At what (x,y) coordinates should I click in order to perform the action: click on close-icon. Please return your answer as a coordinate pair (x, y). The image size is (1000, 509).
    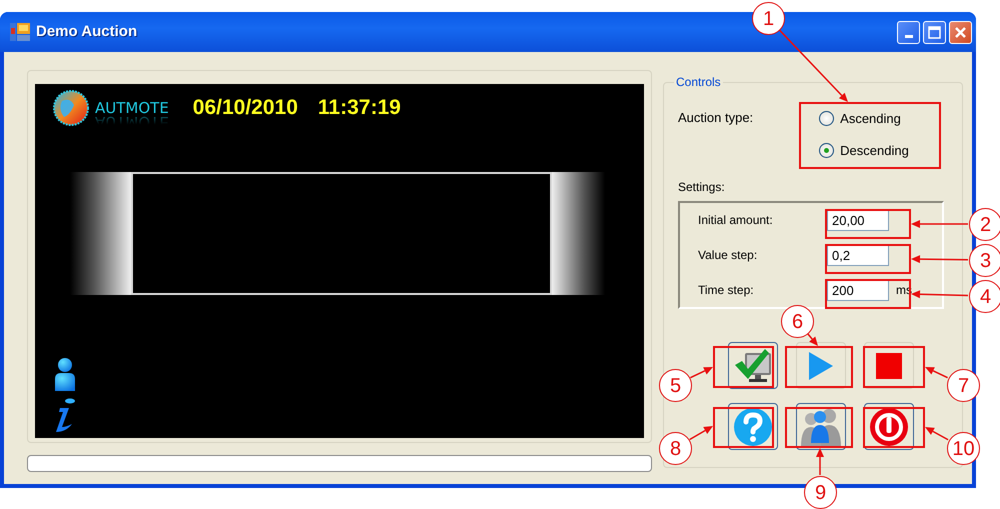
    Looking at the image, I should click on (960, 32).